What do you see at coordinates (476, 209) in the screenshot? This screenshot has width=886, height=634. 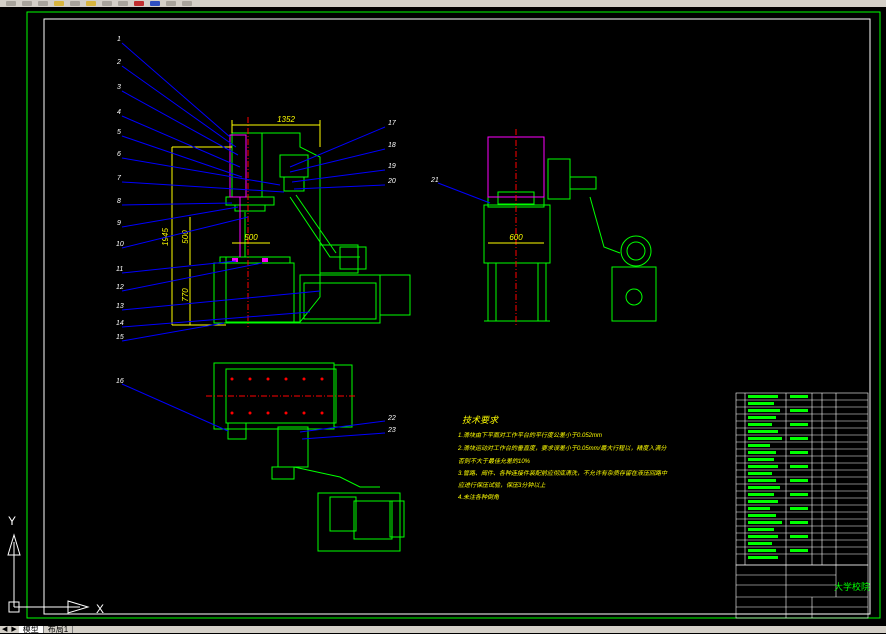 I see `side-view-texts: 21 600` at bounding box center [476, 209].